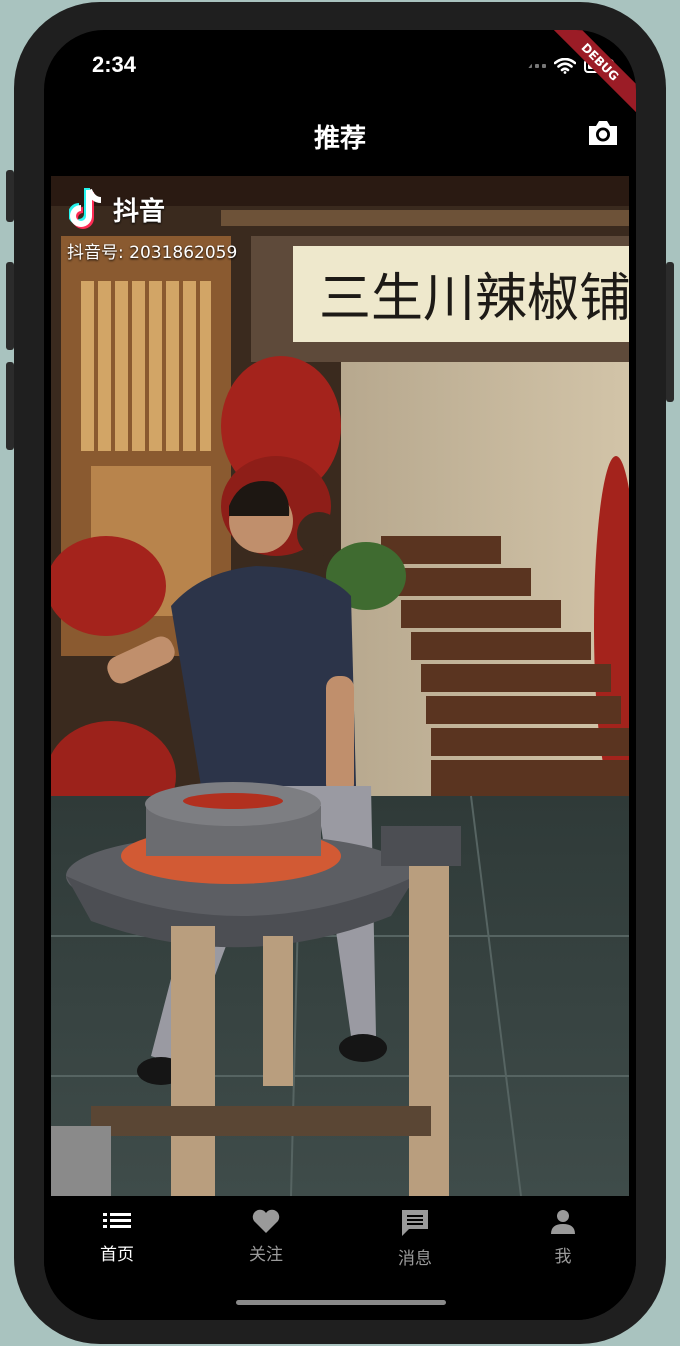 This screenshot has width=680, height=1346. I want to click on watermark-id: 抖音号: 2031862059, so click(152, 253).